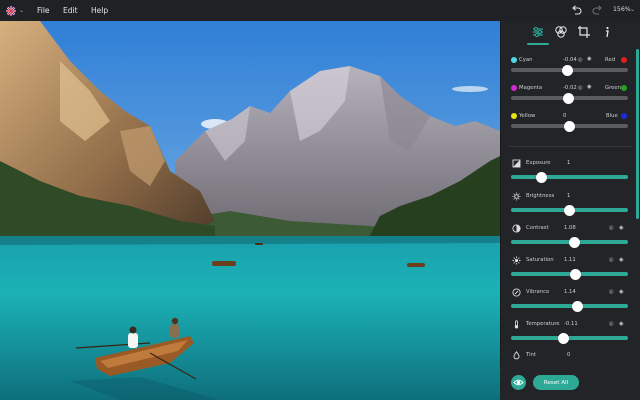  Describe the element at coordinates (516, 196) in the screenshot. I see `brightness-icon` at that location.